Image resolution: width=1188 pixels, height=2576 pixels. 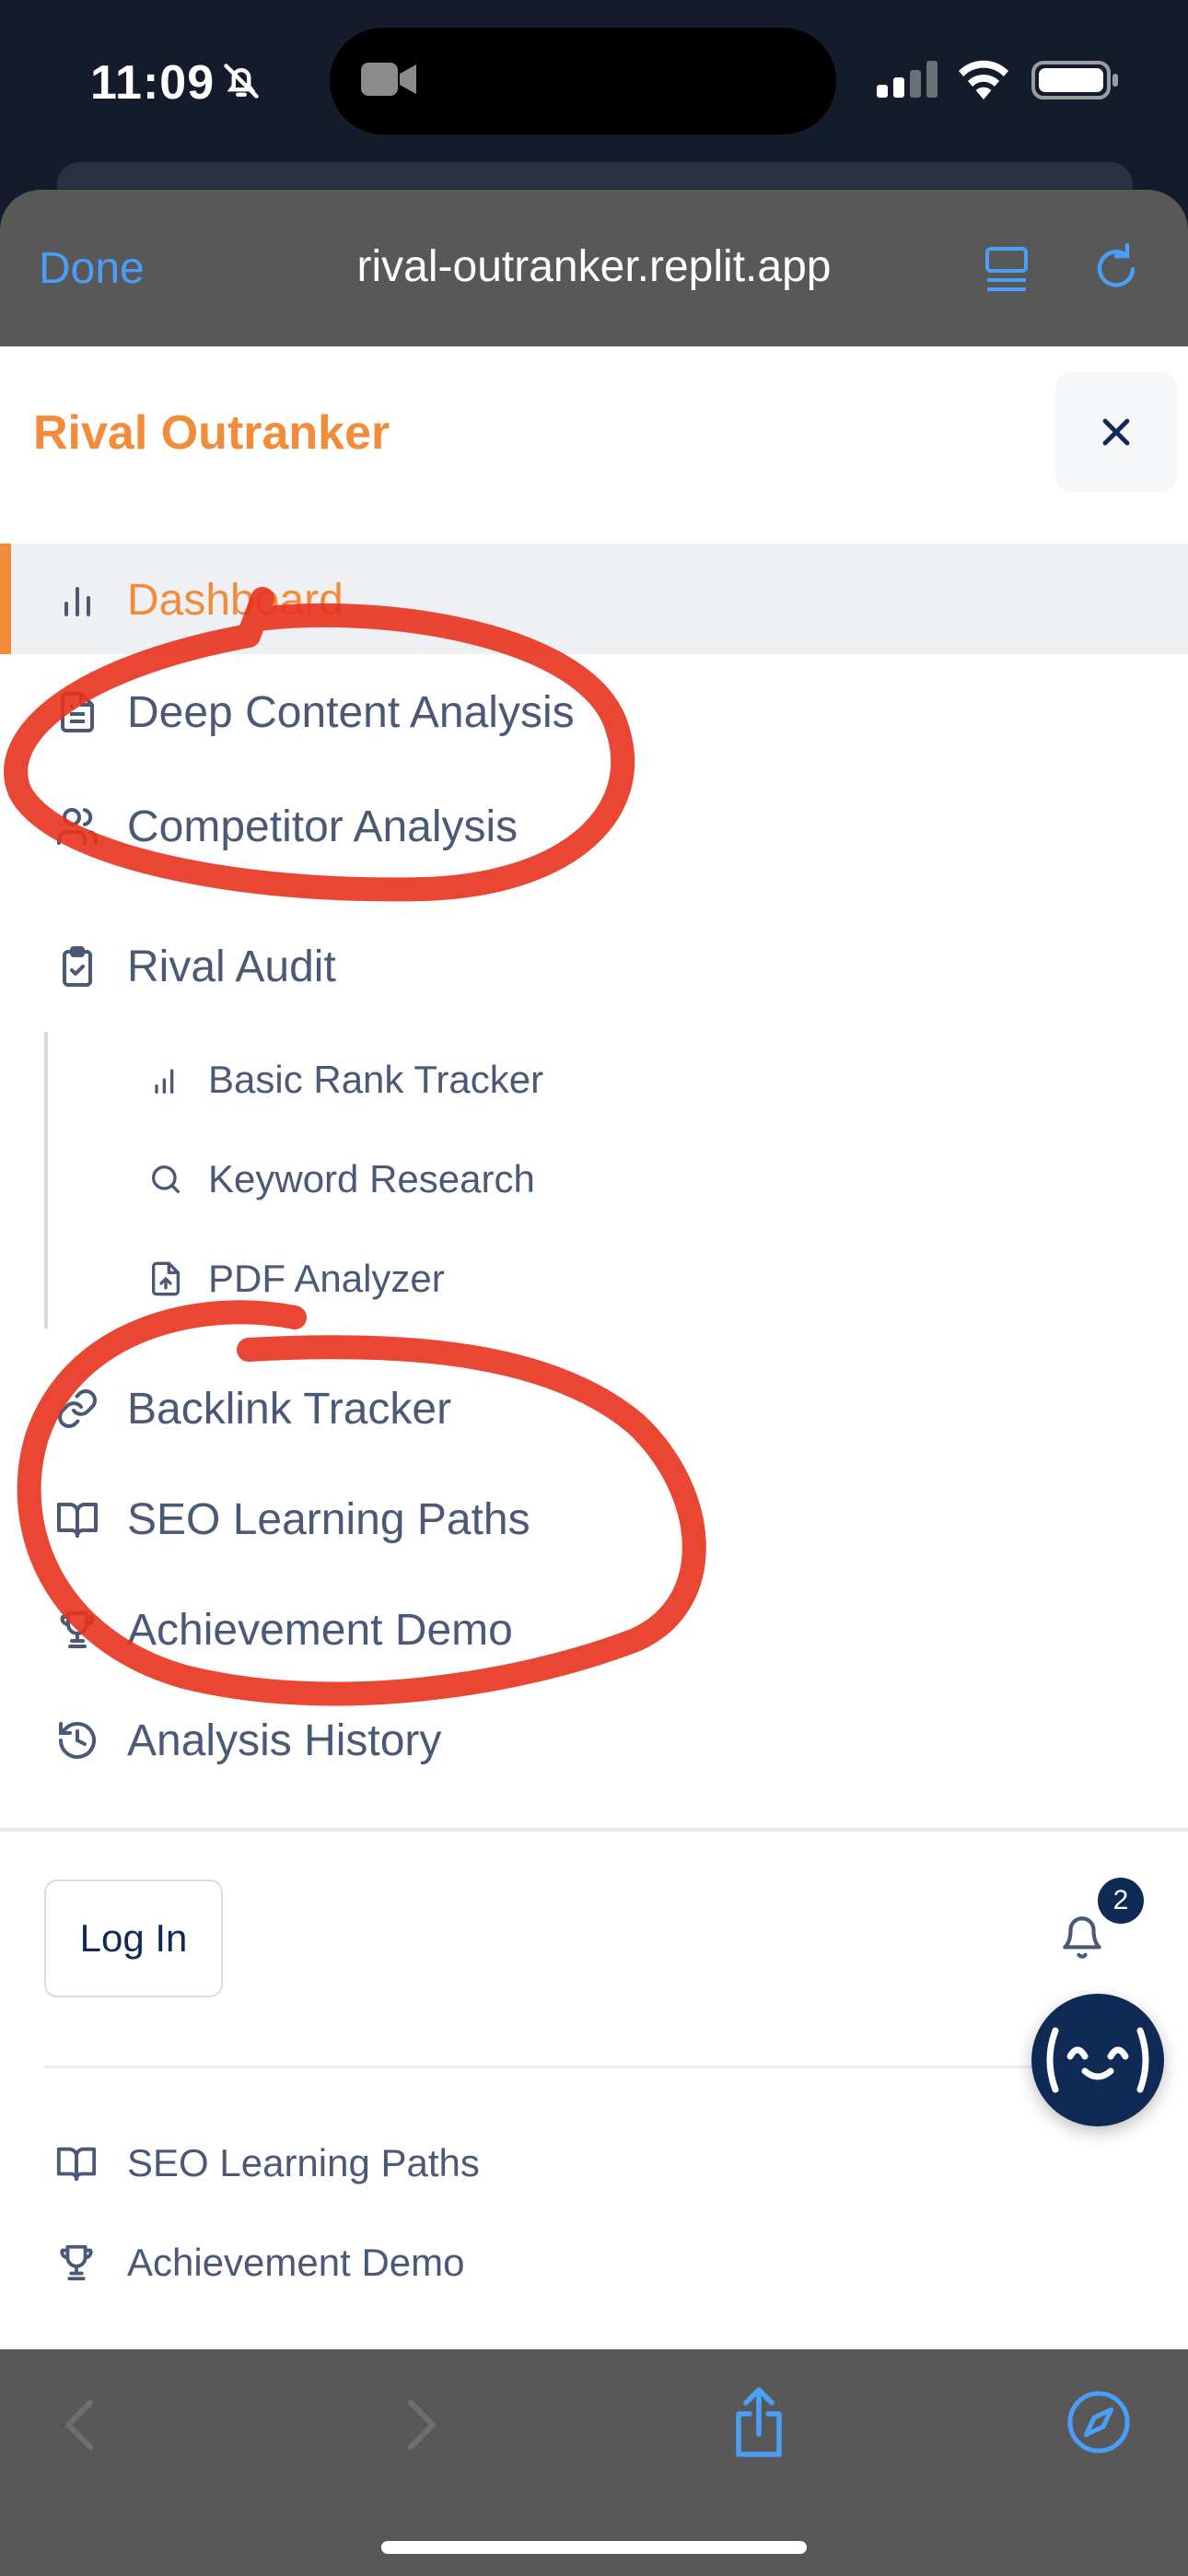 I want to click on clipboard-check-icon, so click(x=77, y=967).